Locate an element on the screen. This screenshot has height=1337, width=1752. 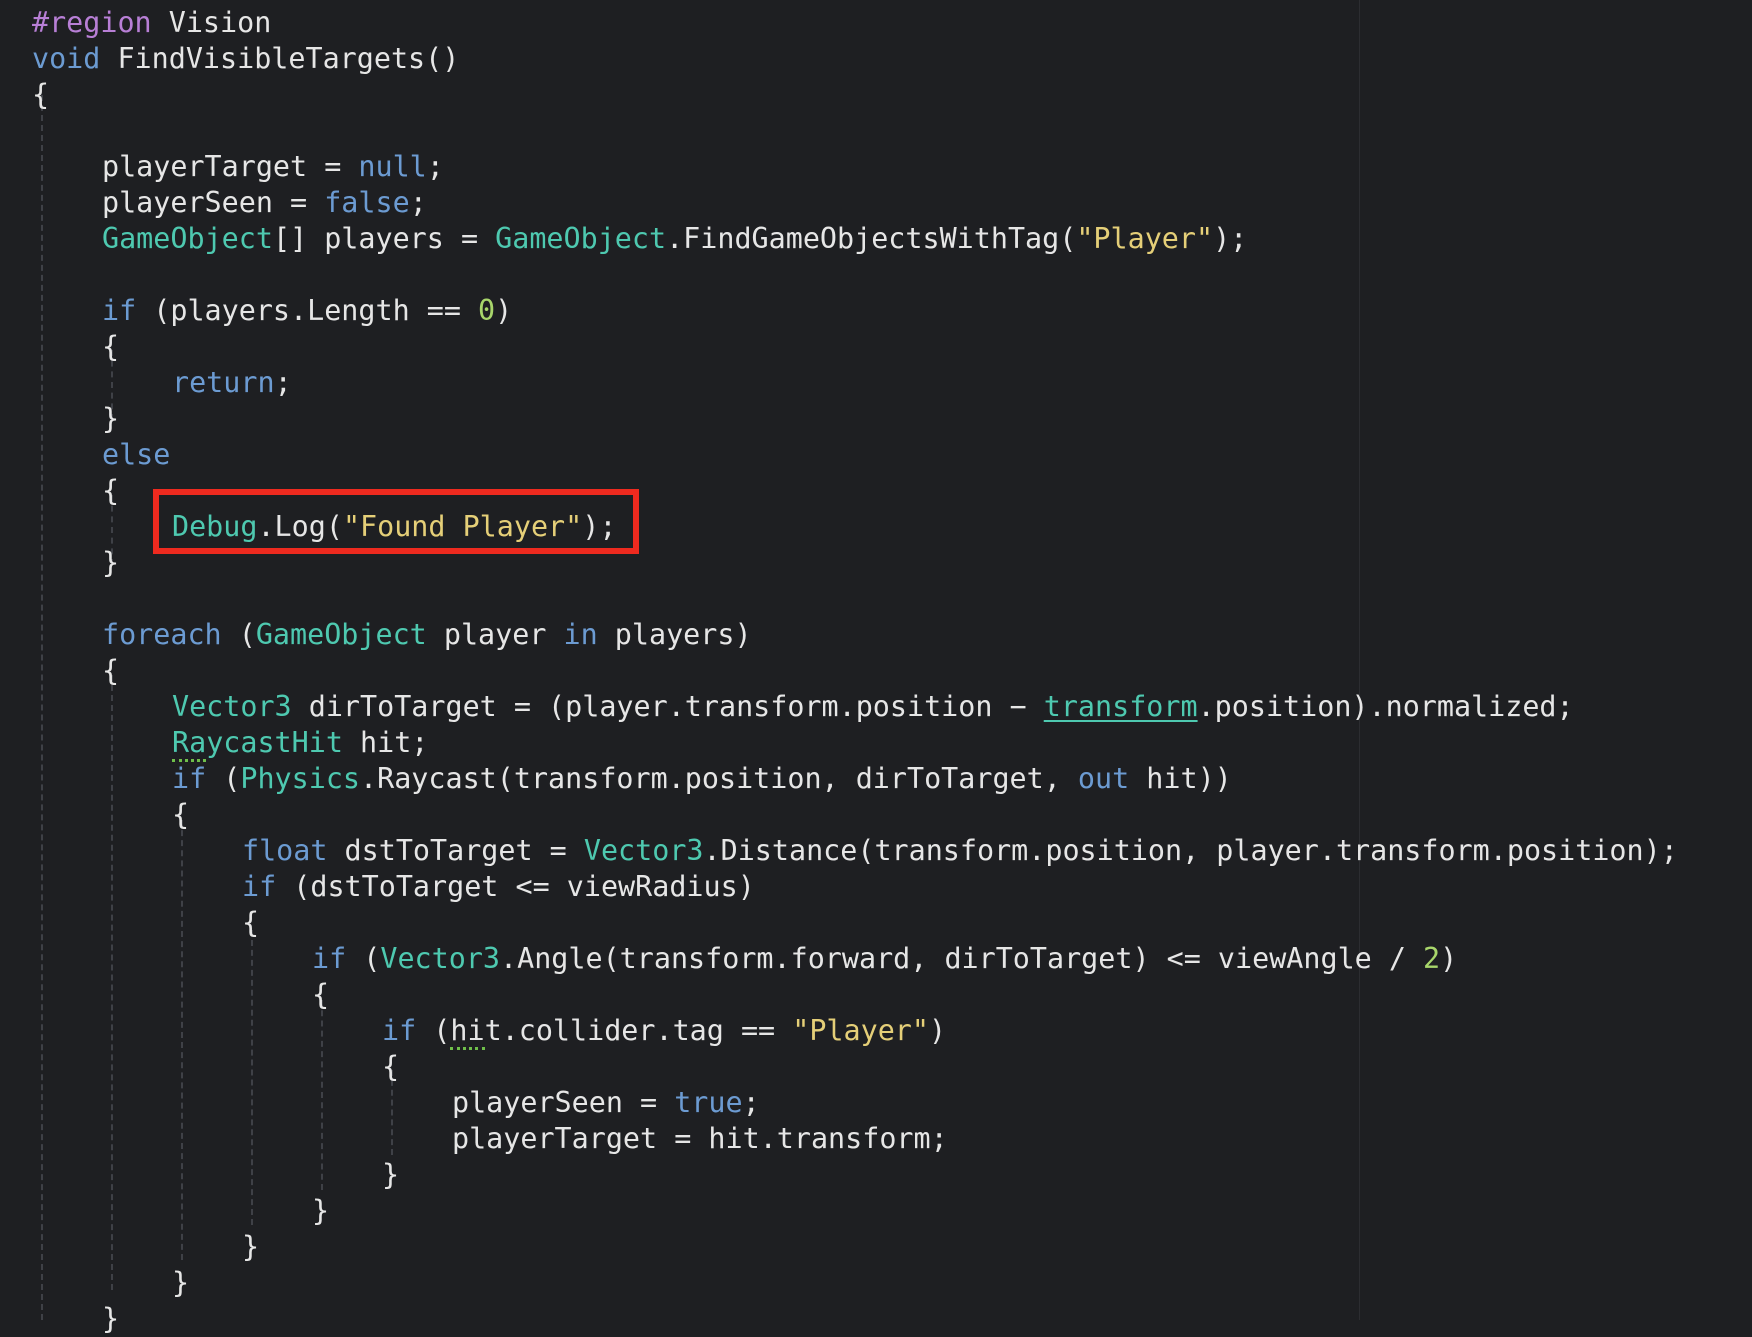
code-token: FindVisibleTargets() is located at coordinates (280, 58).